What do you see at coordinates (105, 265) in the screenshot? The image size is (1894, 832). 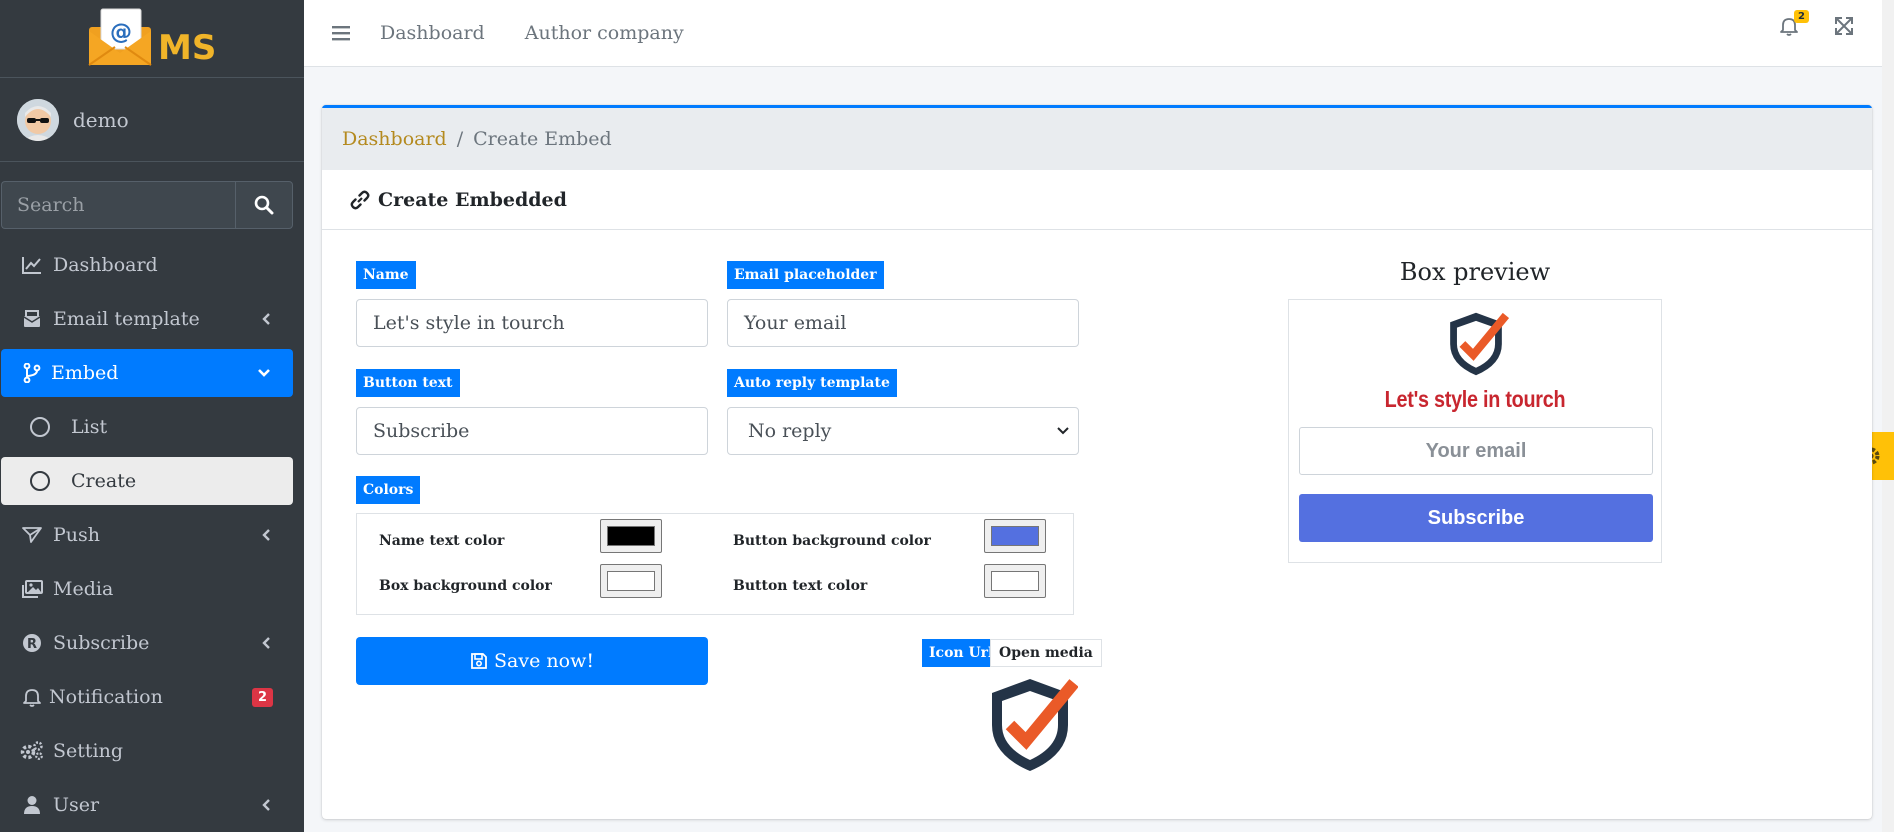 I see `sidebar-item-label: Dashboard` at bounding box center [105, 265].